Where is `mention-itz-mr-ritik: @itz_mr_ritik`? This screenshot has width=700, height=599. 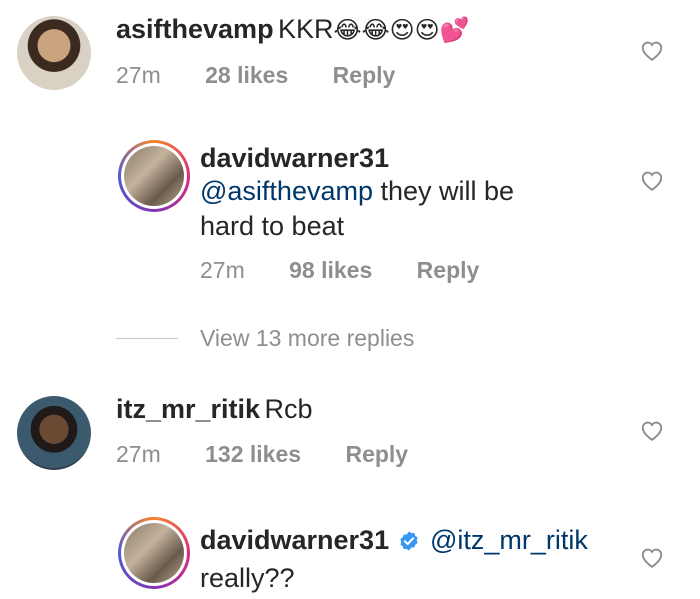
mention-itz-mr-ritik: @itz_mr_ritik is located at coordinates (509, 540).